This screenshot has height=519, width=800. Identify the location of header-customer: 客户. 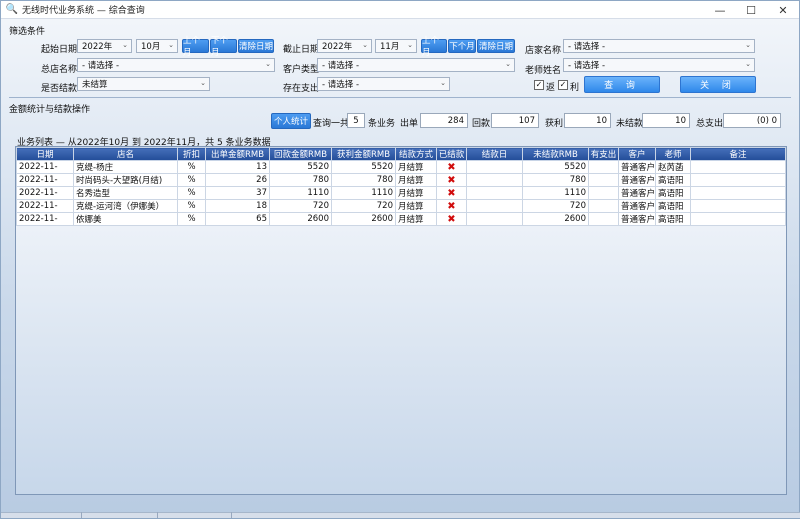
(637, 154).